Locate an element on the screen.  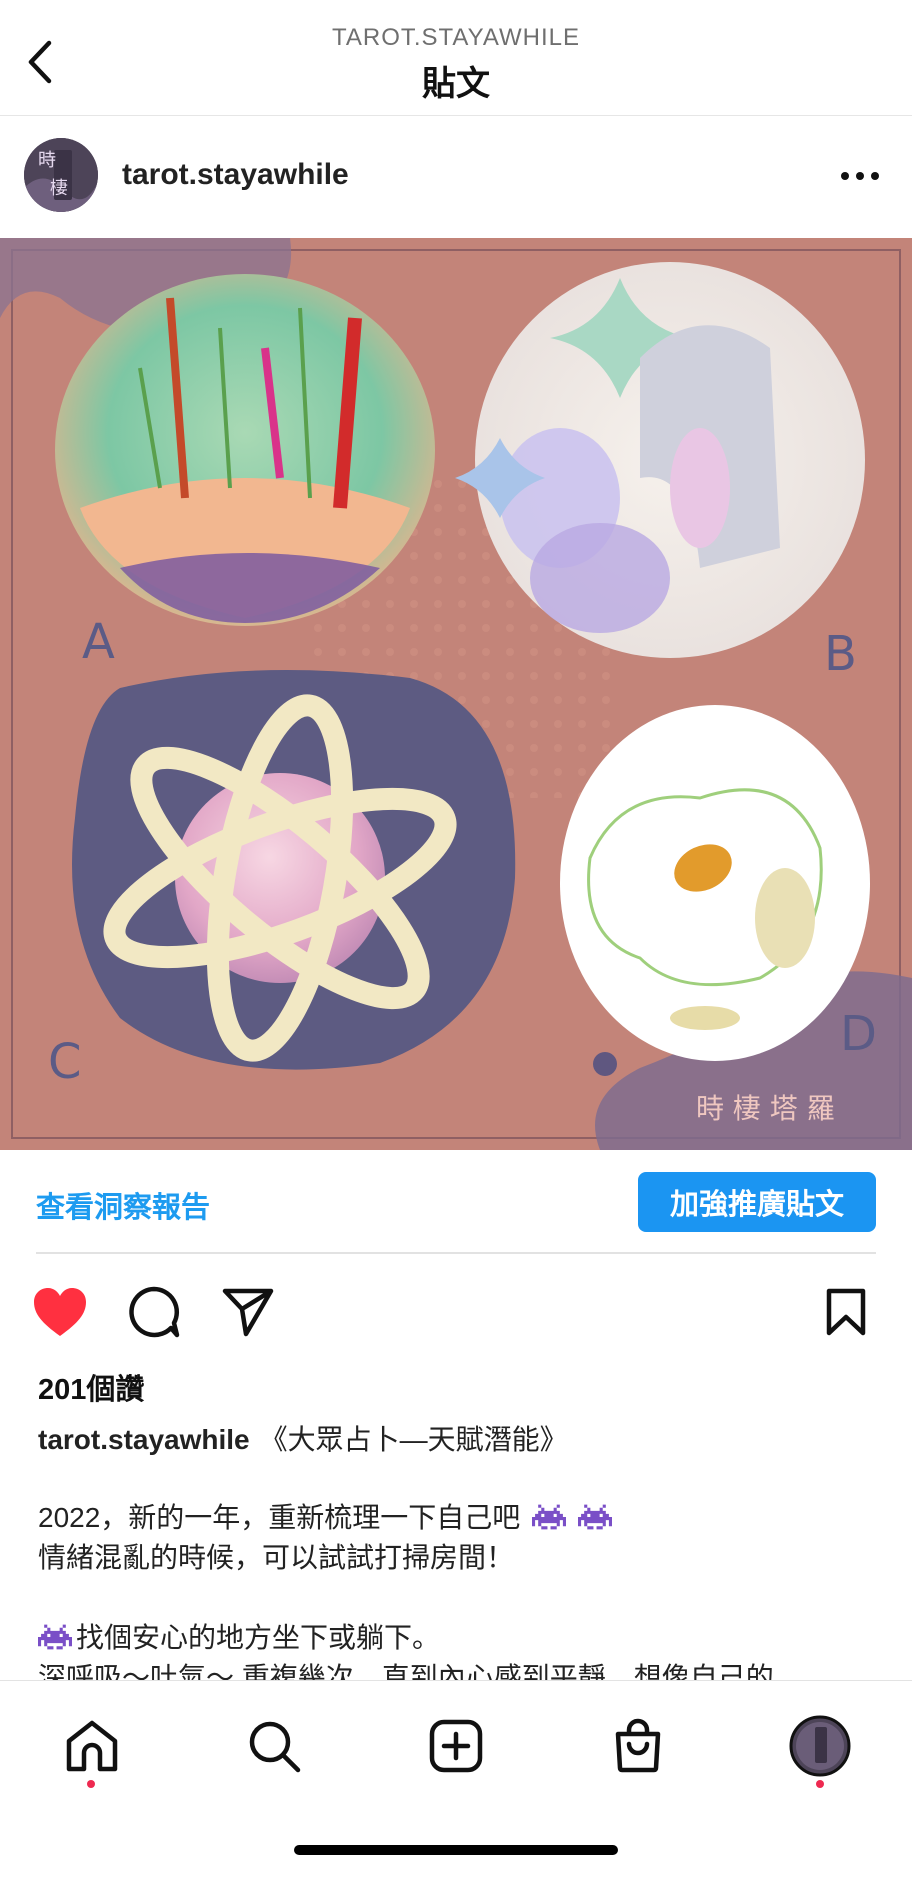
search-icon is located at coordinates (275, 1747).